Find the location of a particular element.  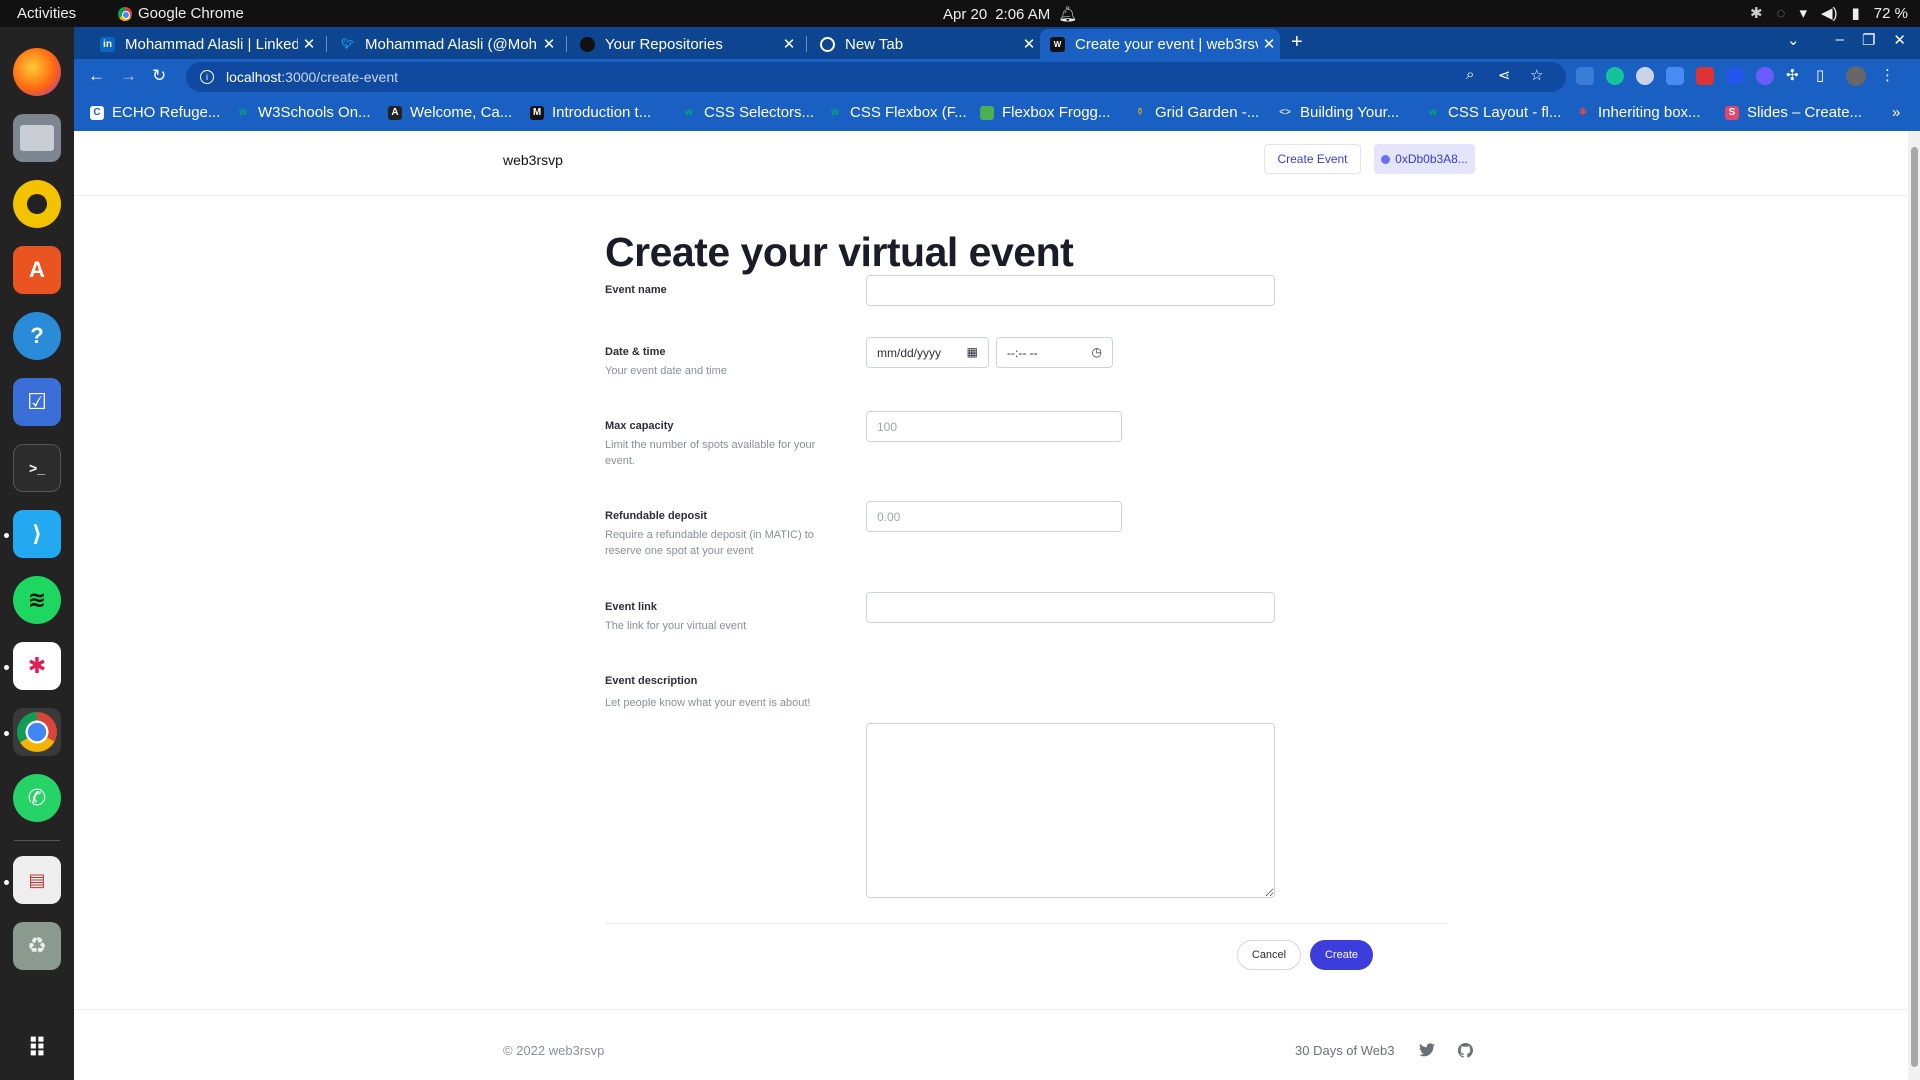

tab-twitter: 🐦︎ Mohammad Alasli (@Moh ✕ is located at coordinates (445, 44).